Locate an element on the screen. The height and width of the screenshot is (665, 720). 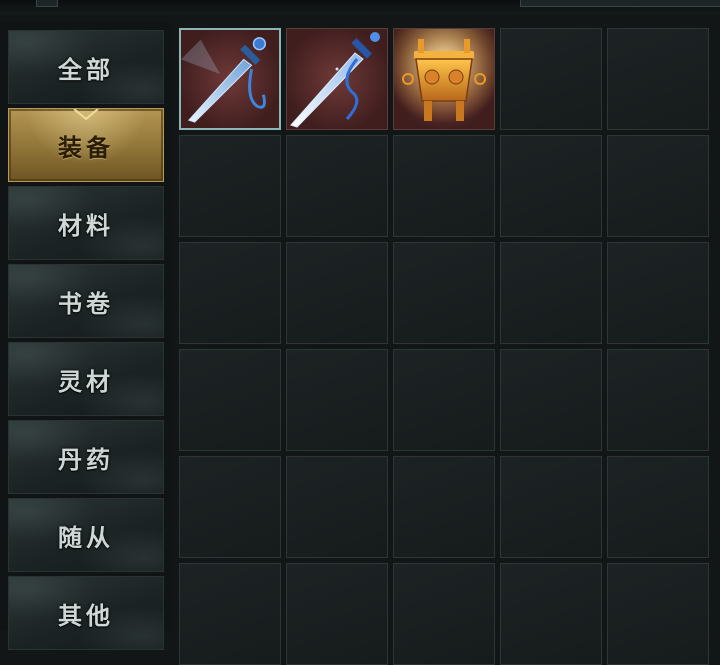
category-tab-scrolls: 书卷 is located at coordinates (86, 301).